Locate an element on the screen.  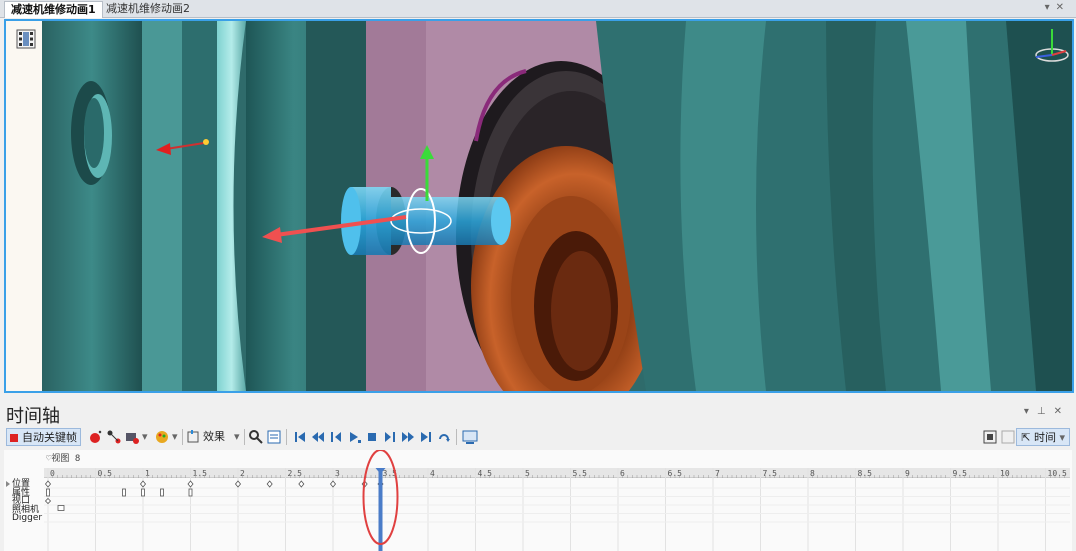
camera-keyframe is located at coordinates (61, 508).